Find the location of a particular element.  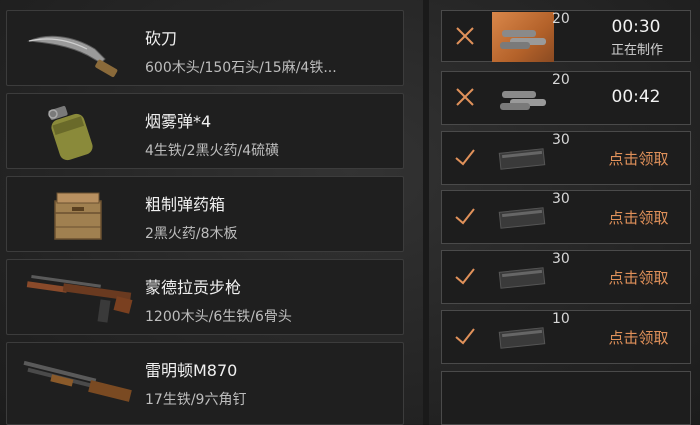

queue-slot-in-progress: 20 00:30 正在制作 is located at coordinates (566, 36).